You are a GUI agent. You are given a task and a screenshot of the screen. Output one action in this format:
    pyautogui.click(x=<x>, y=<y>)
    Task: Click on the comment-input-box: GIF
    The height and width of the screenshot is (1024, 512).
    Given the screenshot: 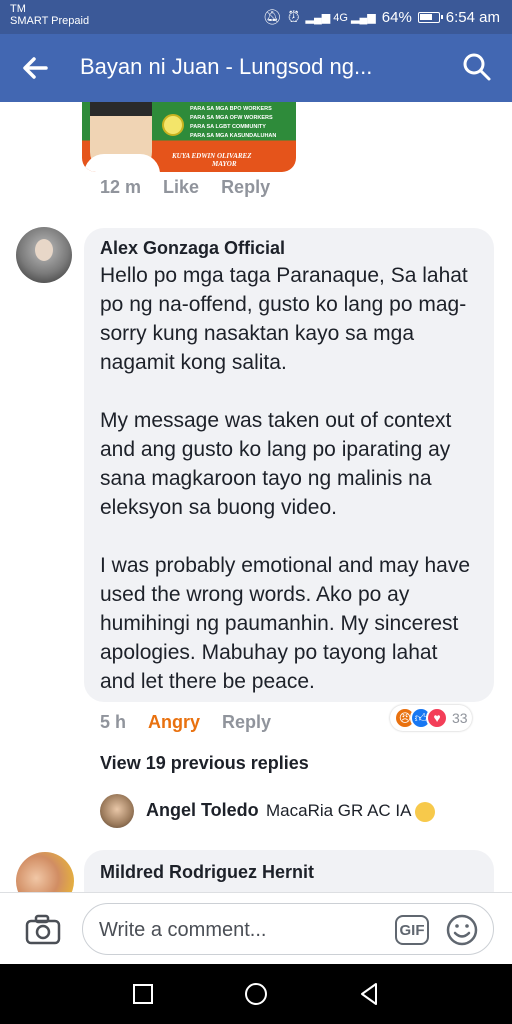 What is the action you would take?
    pyautogui.click(x=288, y=929)
    